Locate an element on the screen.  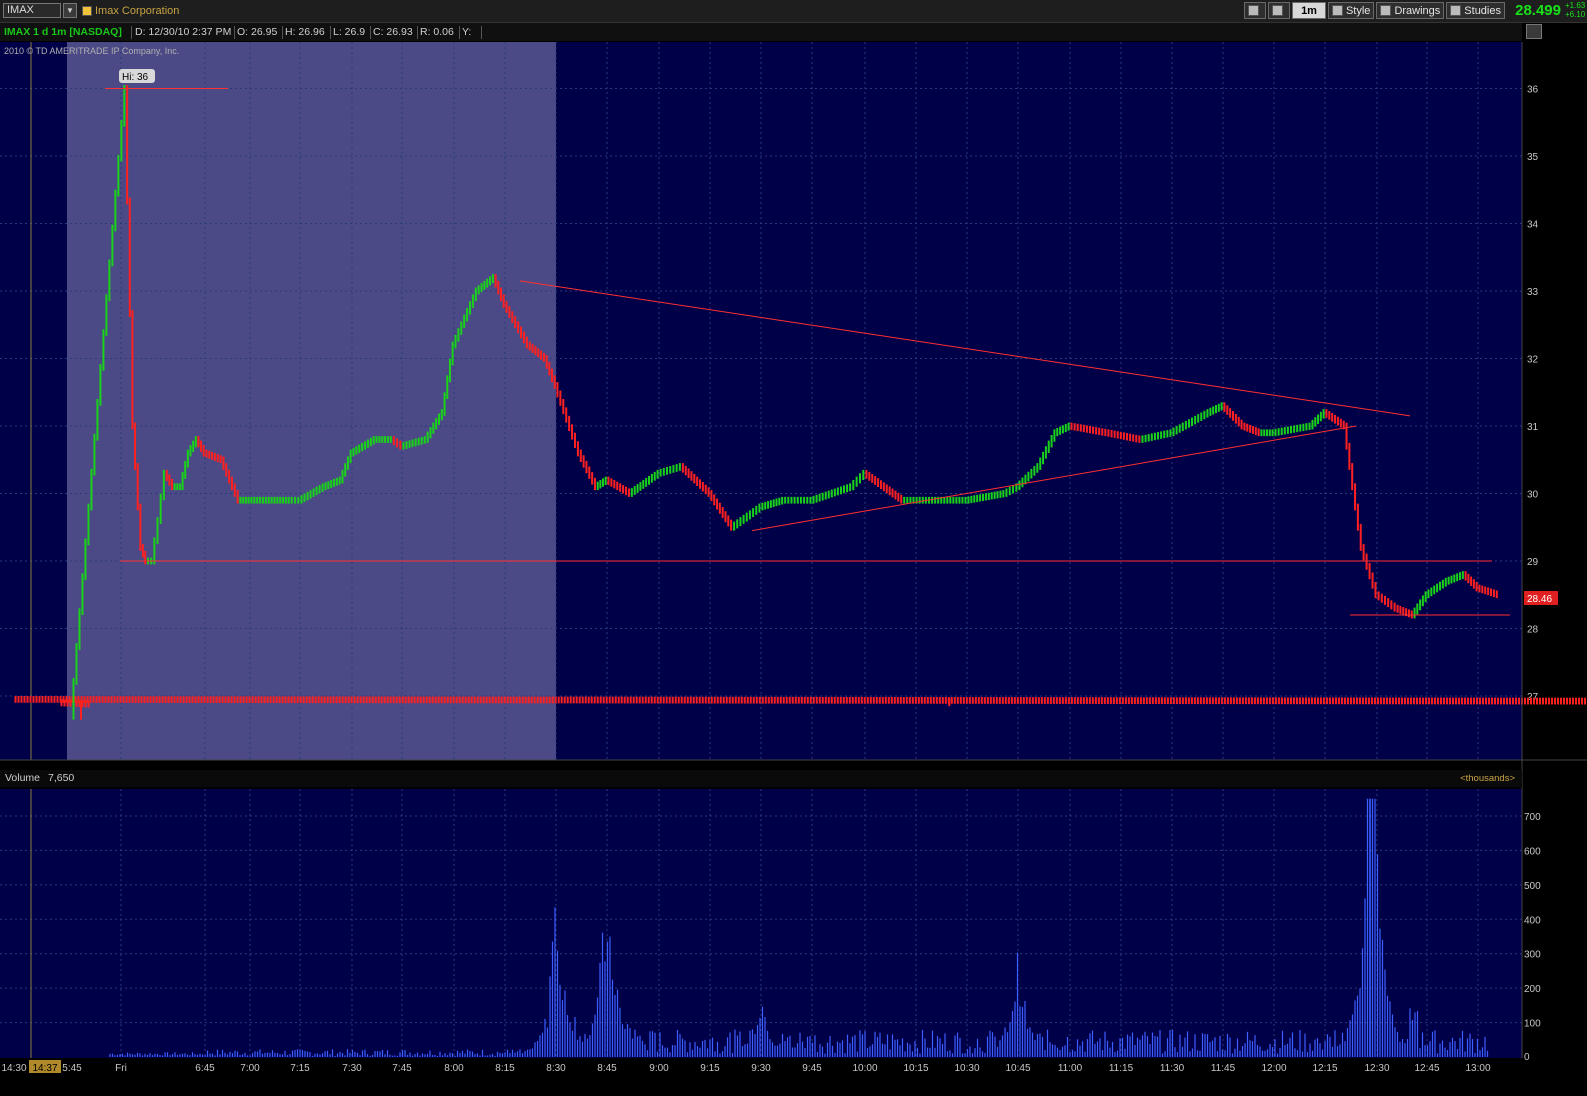
time-tick-label: 9:00 is located at coordinates (659, 1068).